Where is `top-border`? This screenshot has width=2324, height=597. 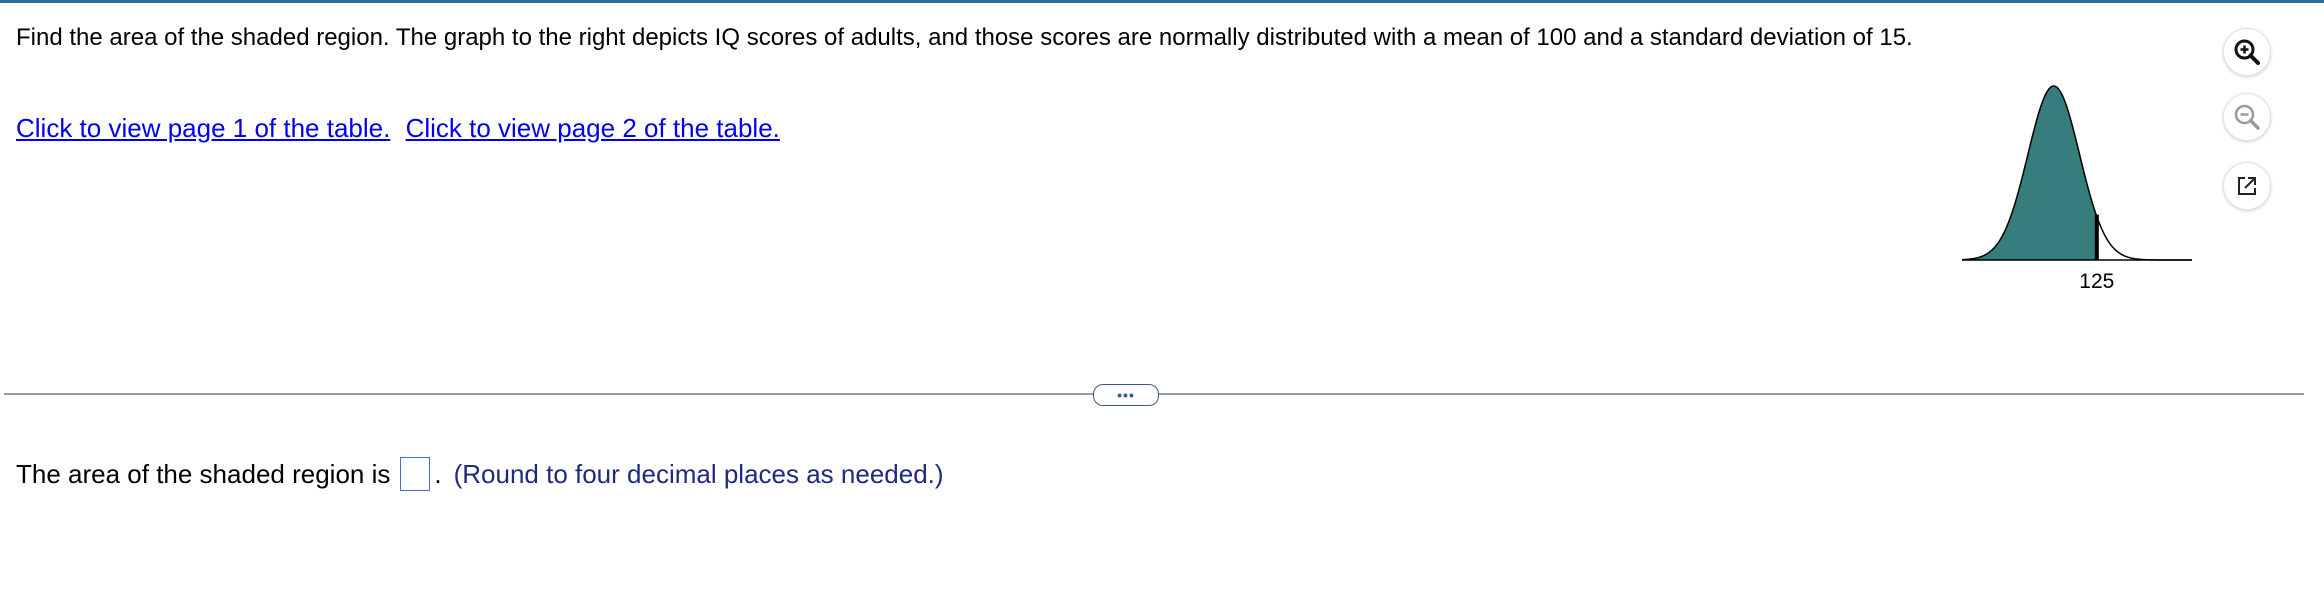
top-border is located at coordinates (1162, 1).